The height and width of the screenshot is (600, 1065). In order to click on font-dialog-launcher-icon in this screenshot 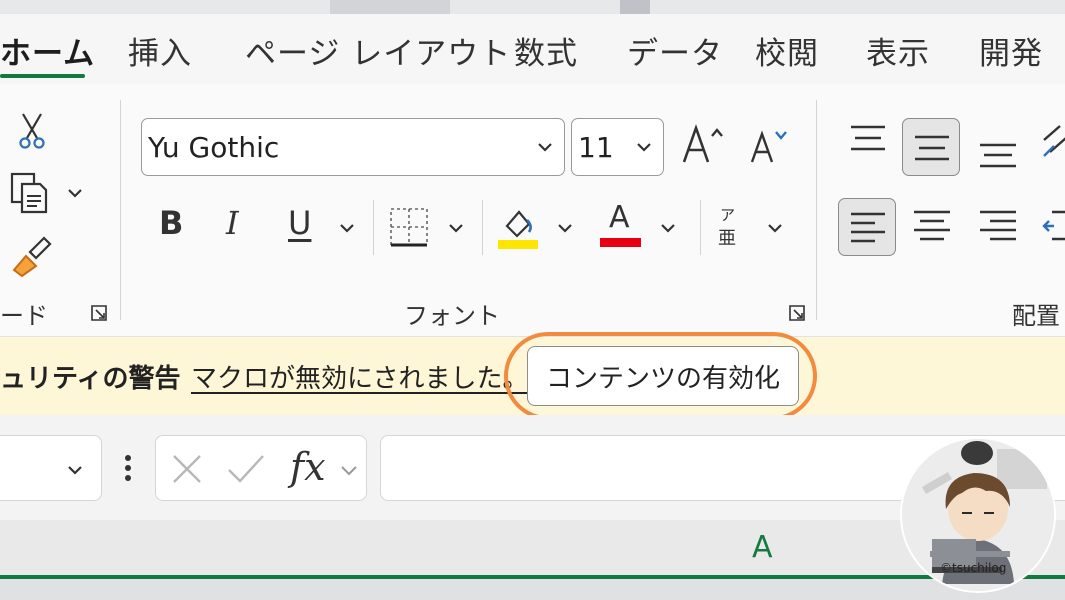, I will do `click(797, 313)`.